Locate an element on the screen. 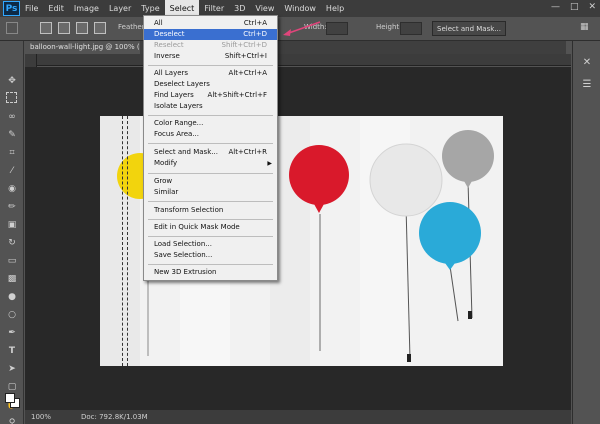 This screenshot has width=600, height=424. menu-item-shortcut: Ctrl+A is located at coordinates (255, 23).